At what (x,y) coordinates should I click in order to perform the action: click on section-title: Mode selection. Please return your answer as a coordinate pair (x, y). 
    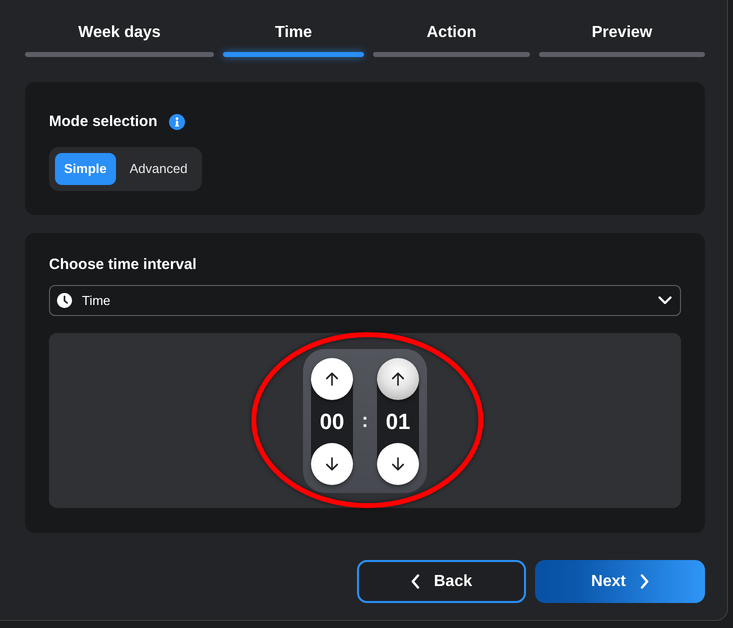
    Looking at the image, I should click on (103, 122).